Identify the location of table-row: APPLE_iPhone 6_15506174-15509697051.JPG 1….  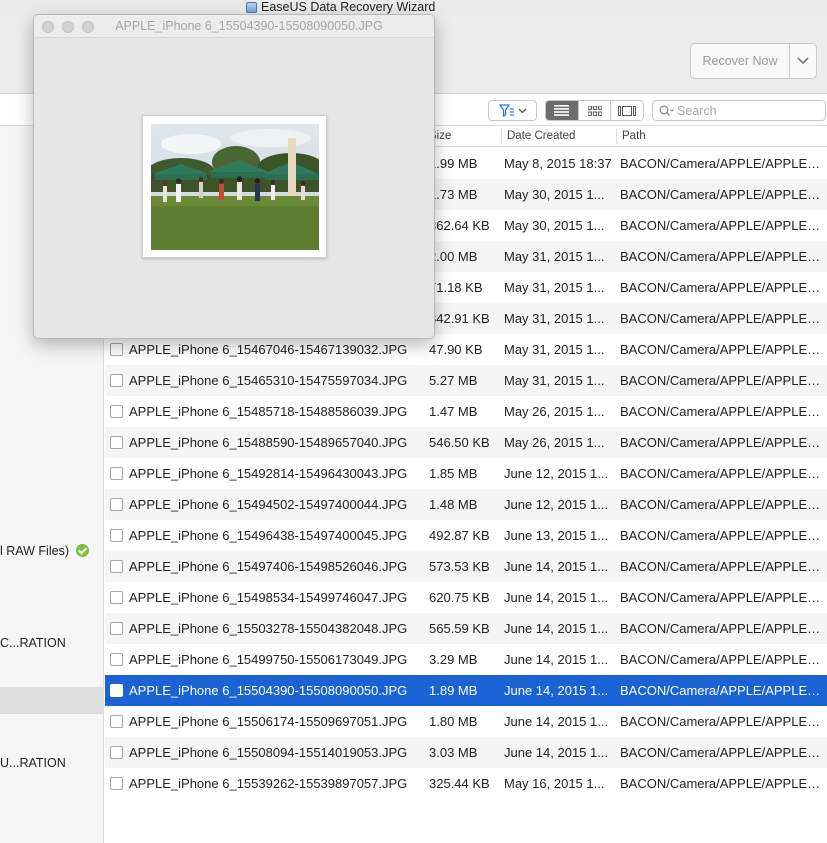
(466, 721).